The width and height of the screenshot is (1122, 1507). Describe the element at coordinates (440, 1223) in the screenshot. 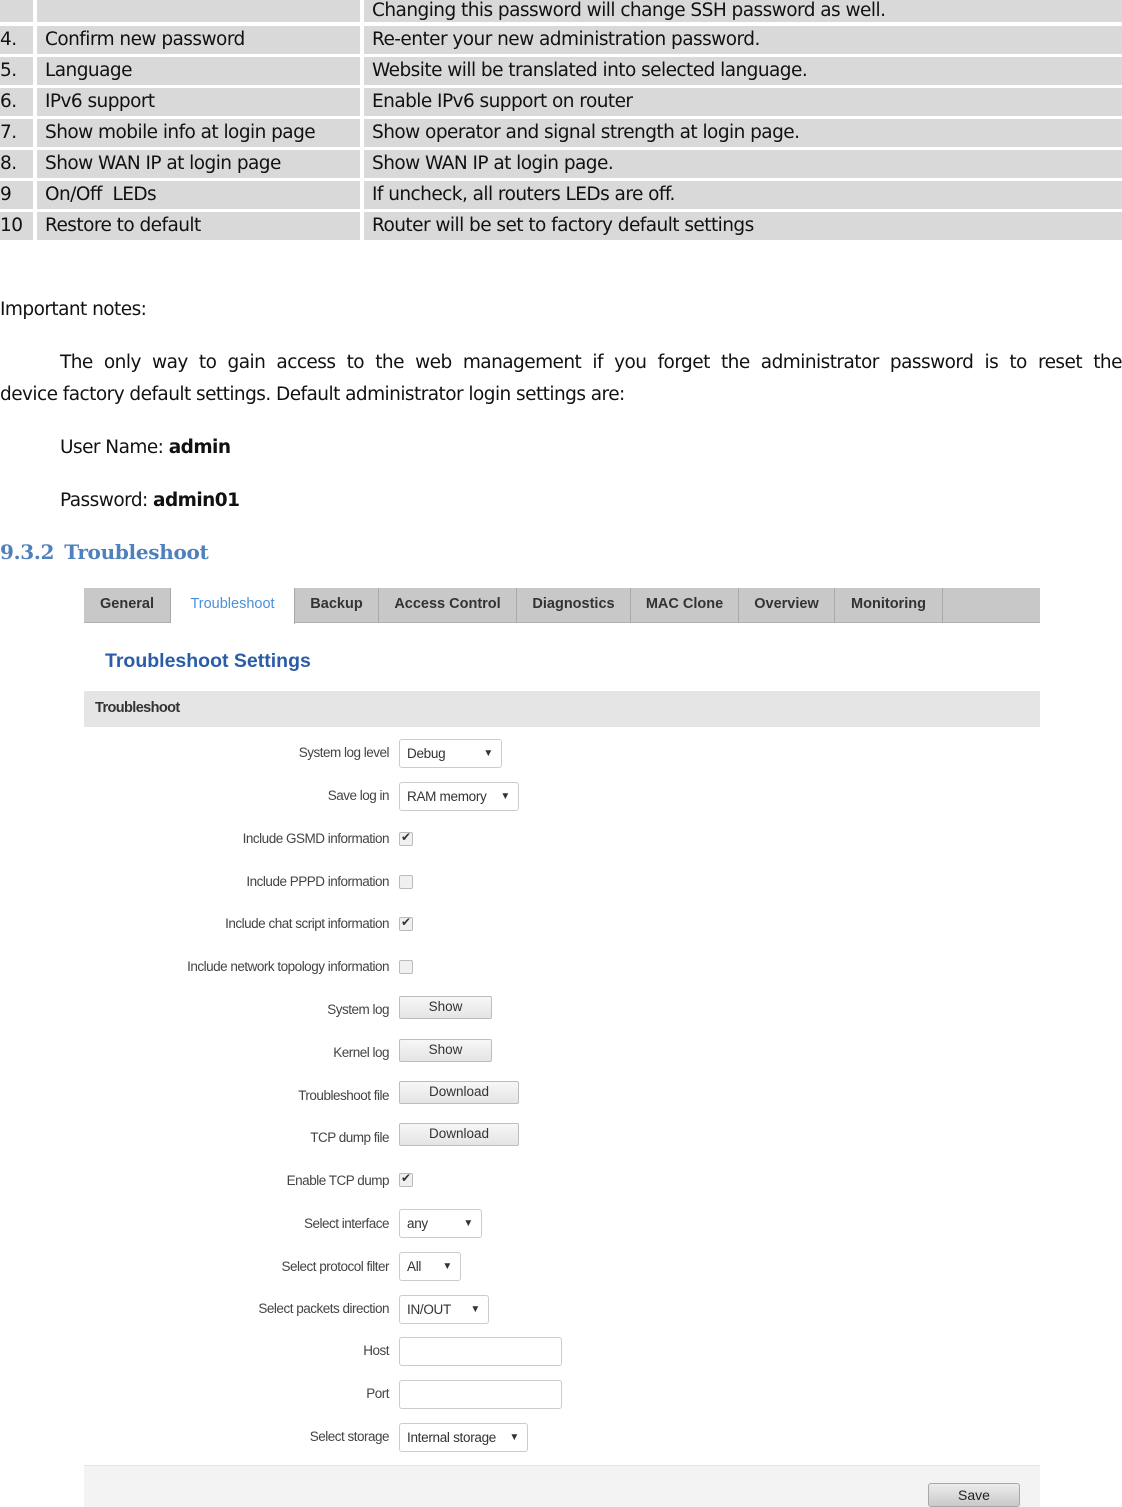

I see `select-interface-dropdown: any ▼` at that location.